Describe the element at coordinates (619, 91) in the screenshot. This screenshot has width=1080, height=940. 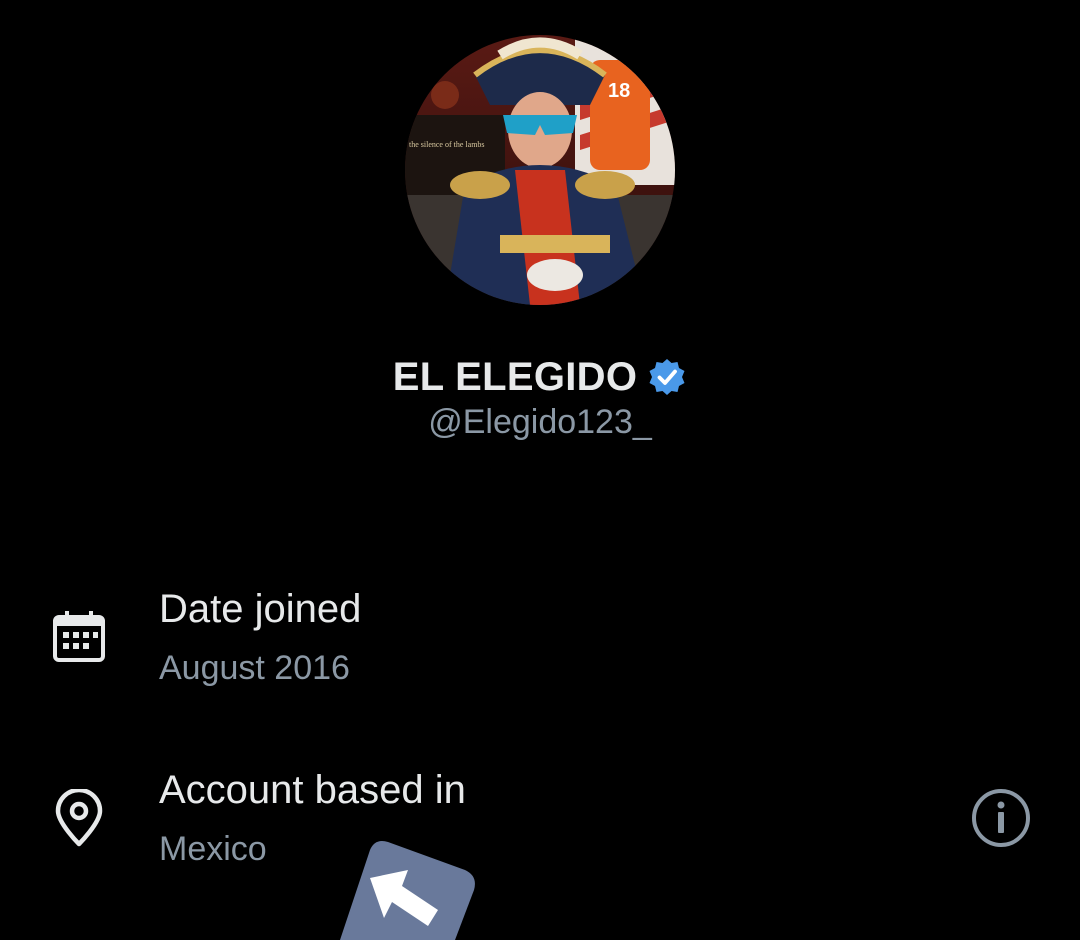
I see `svg-text: 18` at that location.